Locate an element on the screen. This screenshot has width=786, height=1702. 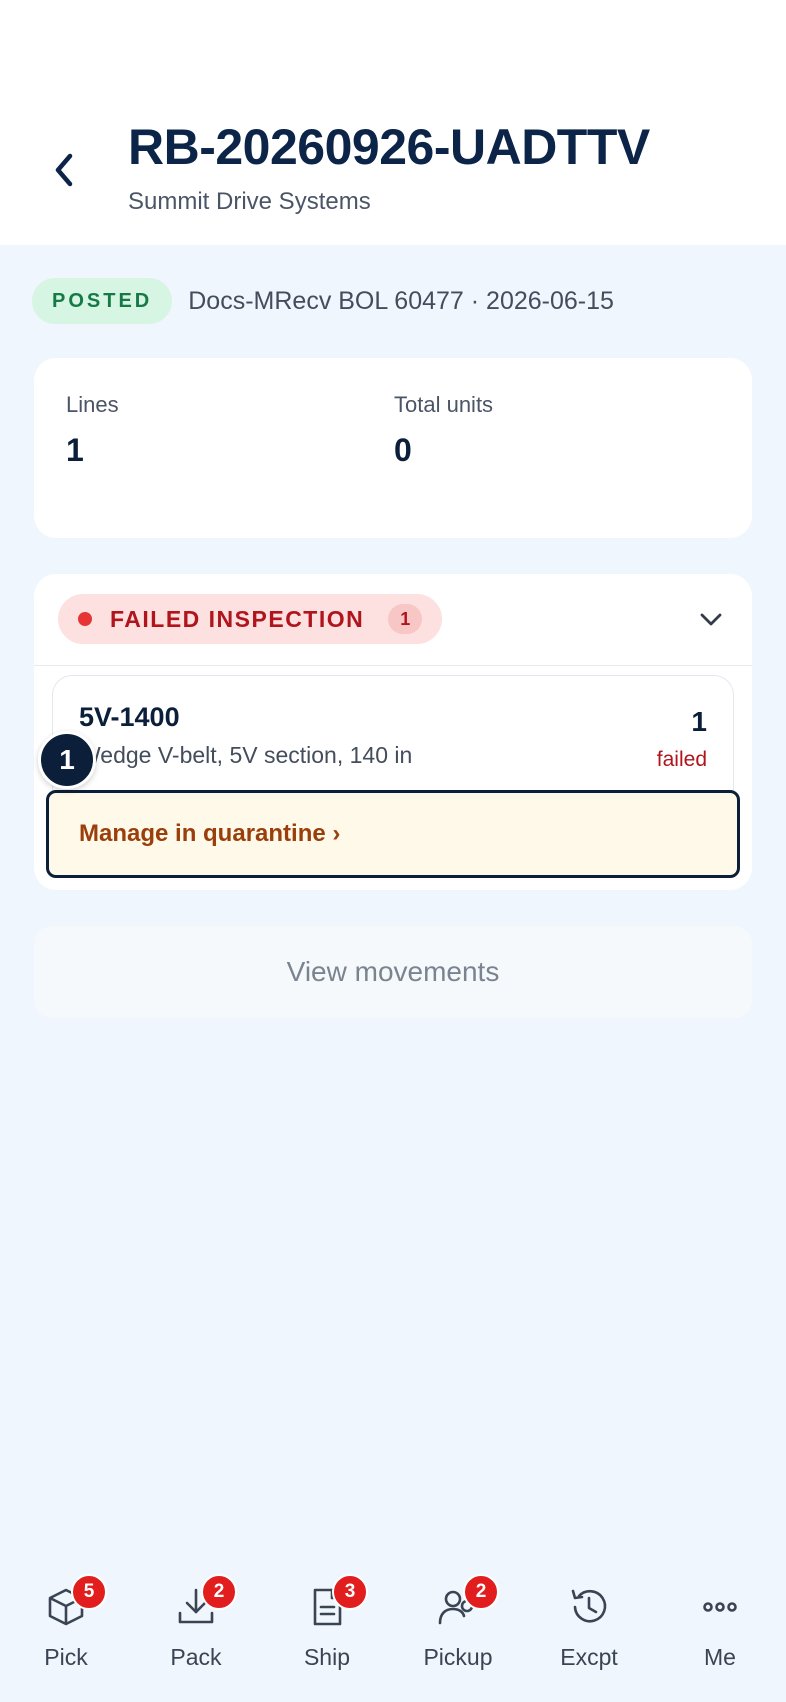
tab-label: Pick is located at coordinates (66, 1657).